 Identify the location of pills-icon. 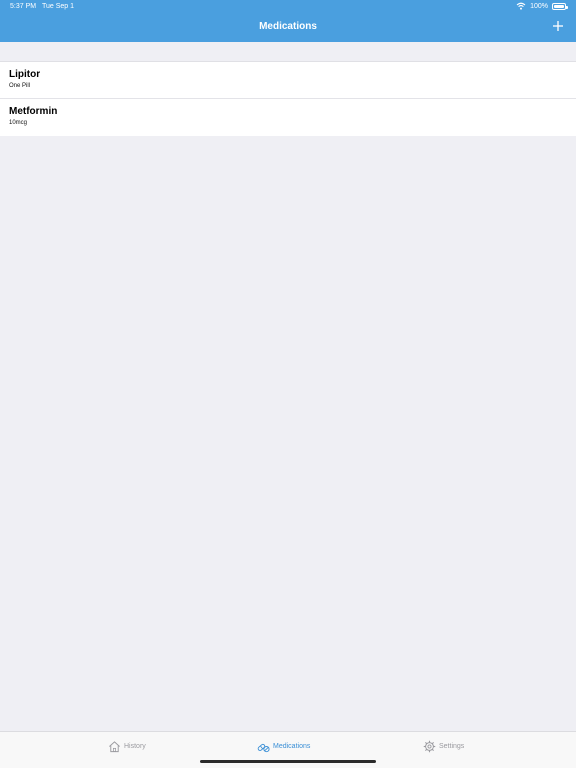
(263, 748).